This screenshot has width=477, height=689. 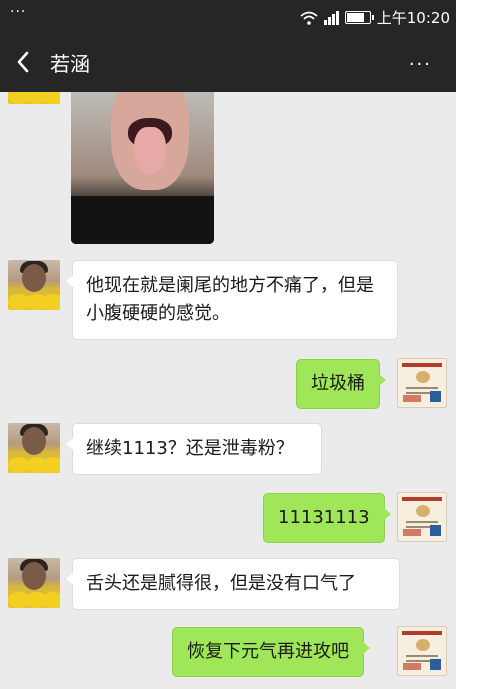 I want to click on sent-message: 恢复下元气再进攻吧, so click(x=271, y=652).